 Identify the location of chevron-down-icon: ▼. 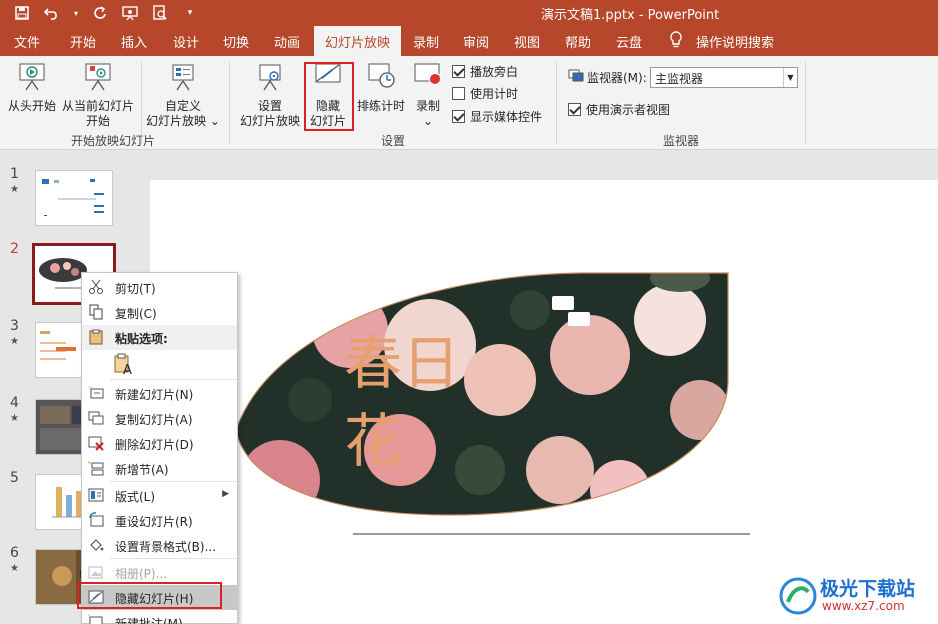
(790, 77).